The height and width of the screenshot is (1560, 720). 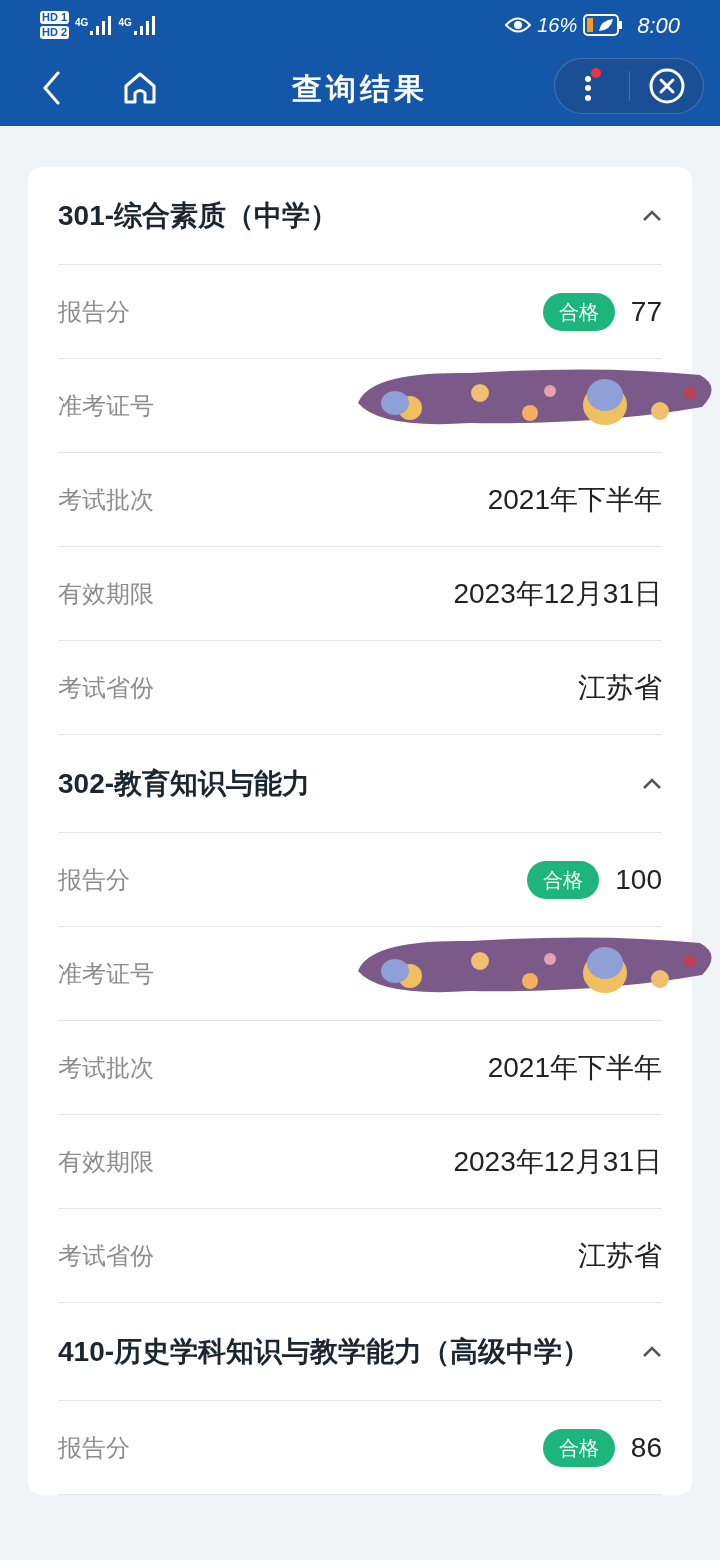 What do you see at coordinates (646, 311) in the screenshot?
I see `score-value: 77` at bounding box center [646, 311].